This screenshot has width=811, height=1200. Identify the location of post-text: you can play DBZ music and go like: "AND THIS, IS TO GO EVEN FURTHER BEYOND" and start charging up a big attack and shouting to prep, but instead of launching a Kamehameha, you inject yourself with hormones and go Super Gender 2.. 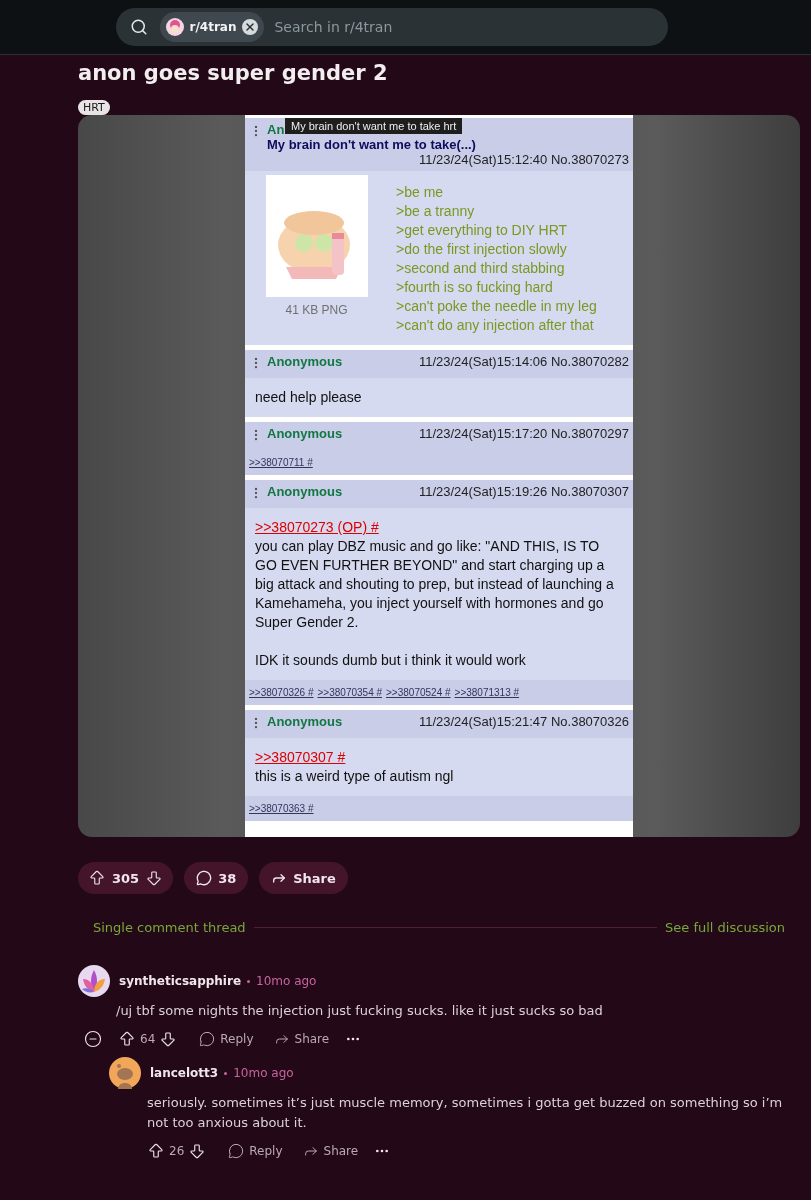
(435, 584).